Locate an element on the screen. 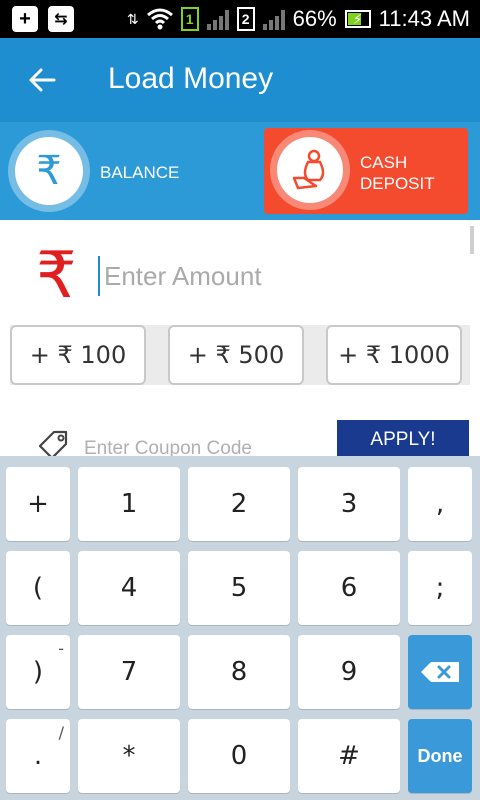 The height and width of the screenshot is (800, 480). backspace-icon is located at coordinates (440, 672).